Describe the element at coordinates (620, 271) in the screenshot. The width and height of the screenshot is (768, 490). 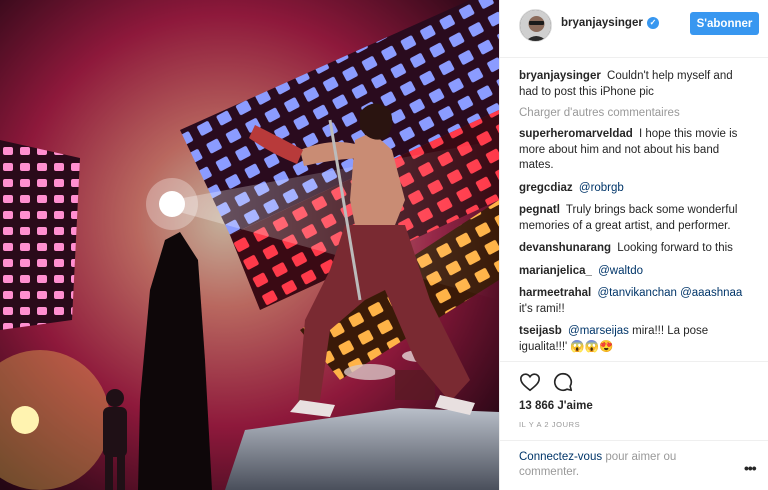
I see `comment-mention: @waltdo` at that location.